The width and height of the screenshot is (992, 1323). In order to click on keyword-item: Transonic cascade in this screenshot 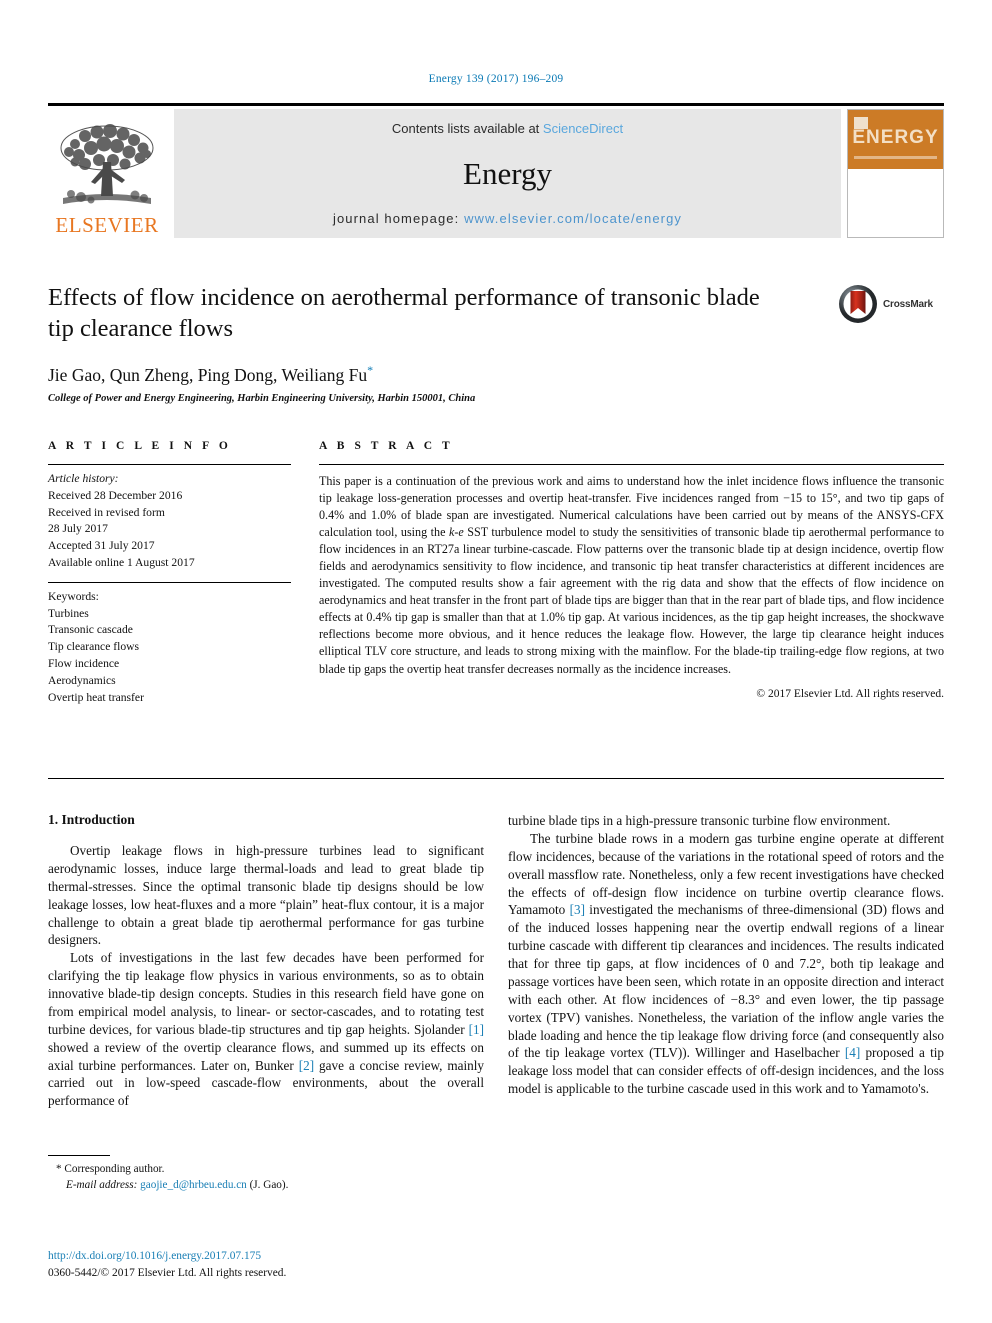, I will do `click(90, 630)`.